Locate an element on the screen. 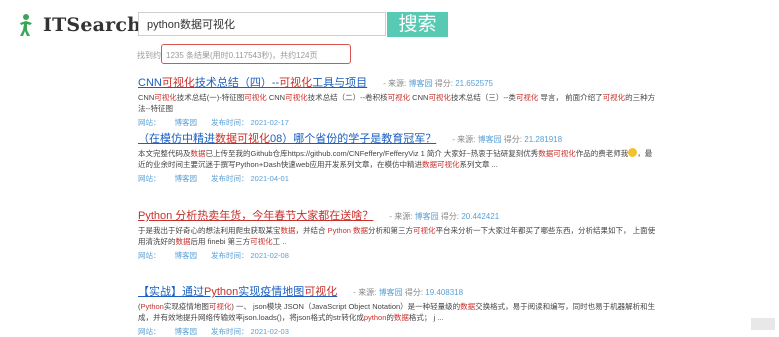 The height and width of the screenshot is (337, 779). snippet-segment: Python is located at coordinates (152, 306).